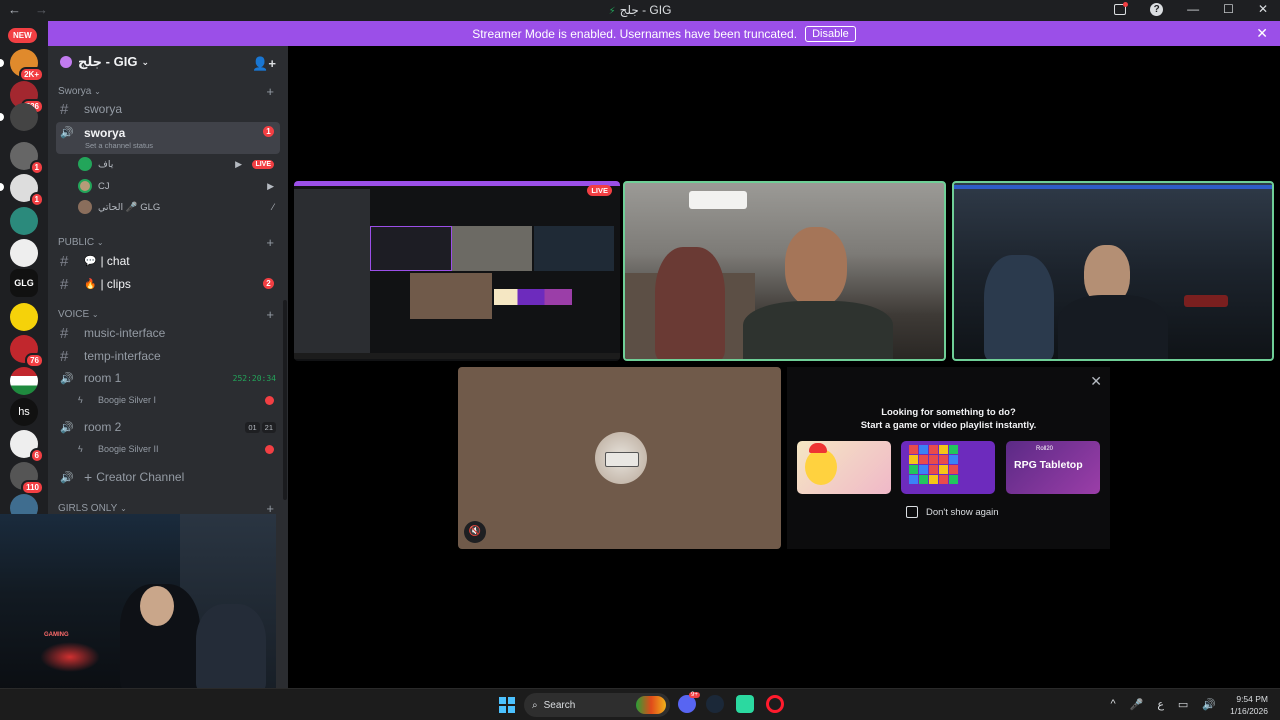 Image resolution: width=1280 pixels, height=720 pixels. What do you see at coordinates (1209, 704) in the screenshot?
I see `volume-icon: 🔊` at bounding box center [1209, 704].